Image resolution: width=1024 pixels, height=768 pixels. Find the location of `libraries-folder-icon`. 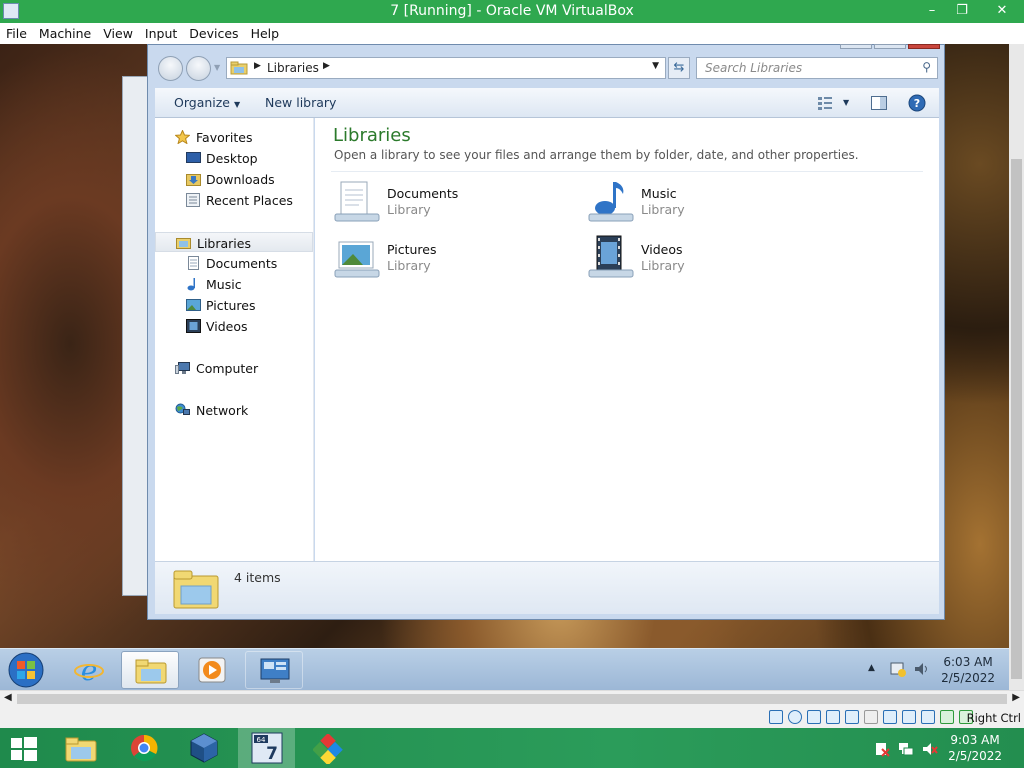

libraries-folder-icon is located at coordinates (239, 68).